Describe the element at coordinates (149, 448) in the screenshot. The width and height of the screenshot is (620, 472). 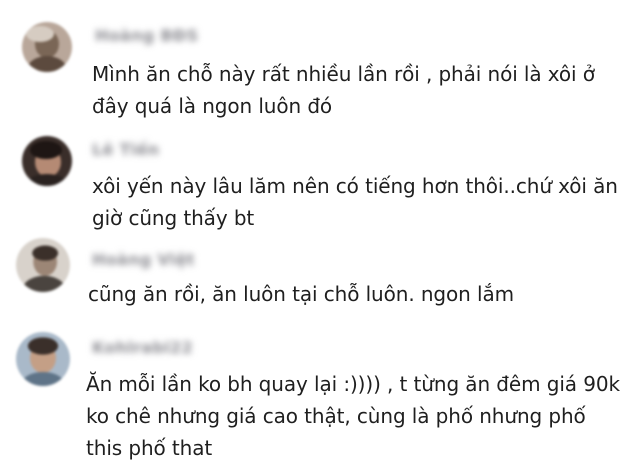
I see `comment-text-line: this phố that` at that location.